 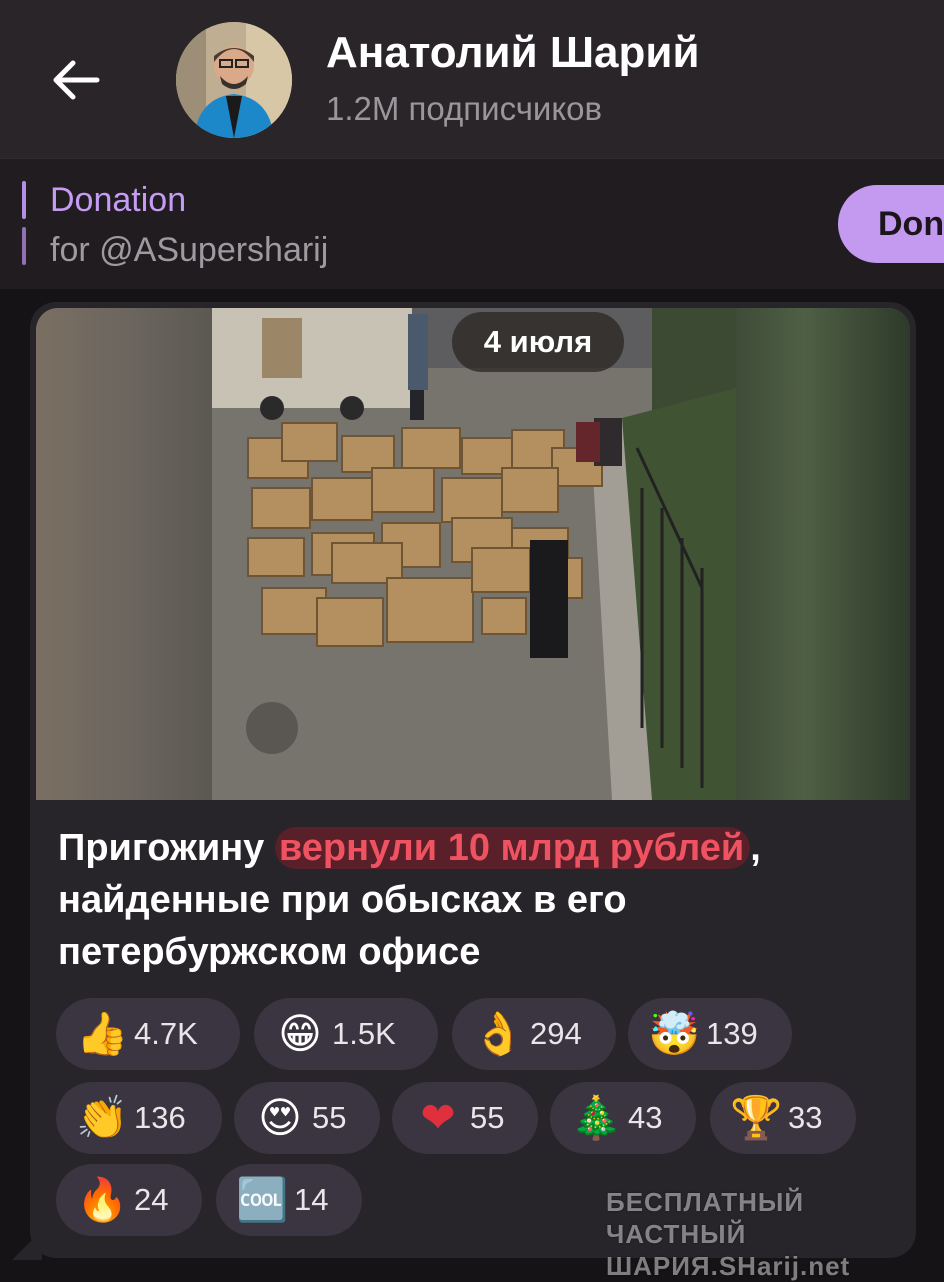 What do you see at coordinates (674, 1033) in the screenshot?
I see `exploding-head-icon: 🤯` at bounding box center [674, 1033].